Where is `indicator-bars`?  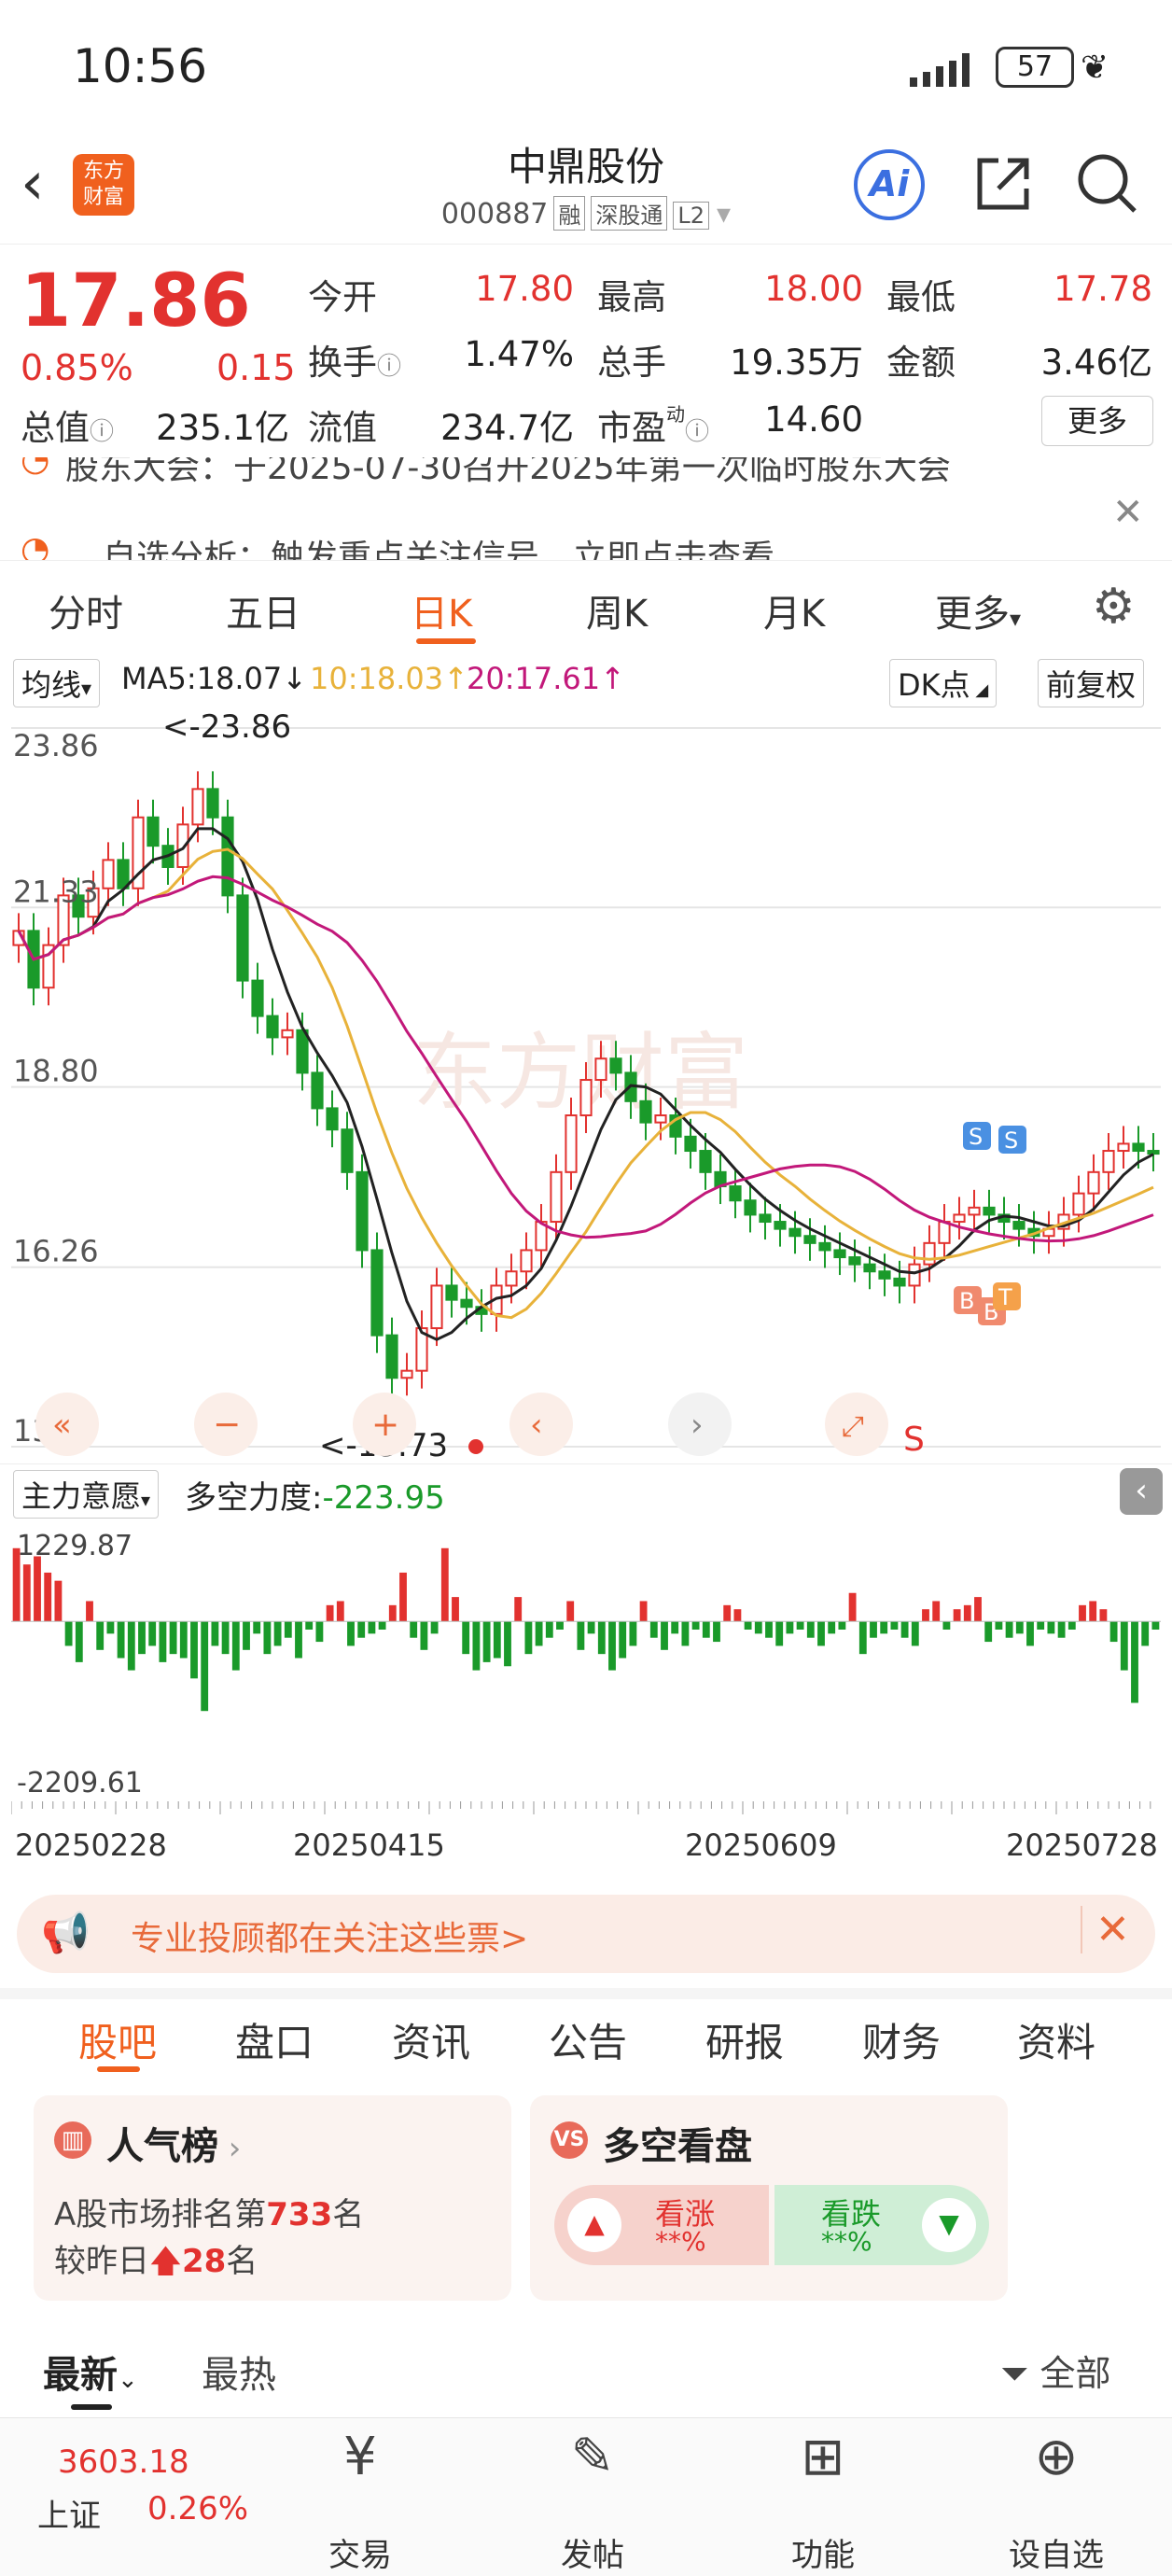
indicator-bars is located at coordinates (586, 1629).